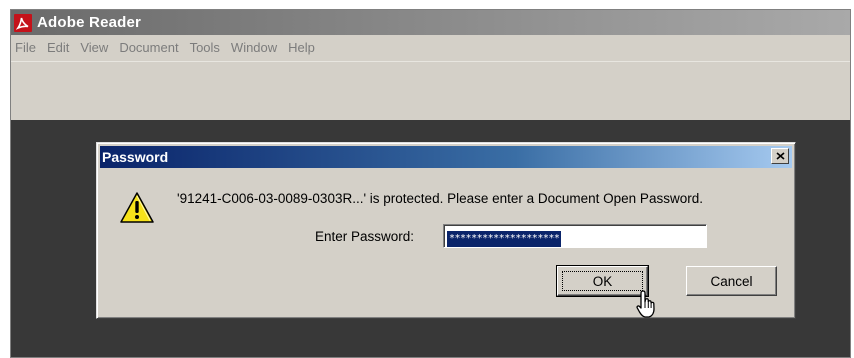  Describe the element at coordinates (57, 48) in the screenshot. I see `menu-edit: Edit` at that location.